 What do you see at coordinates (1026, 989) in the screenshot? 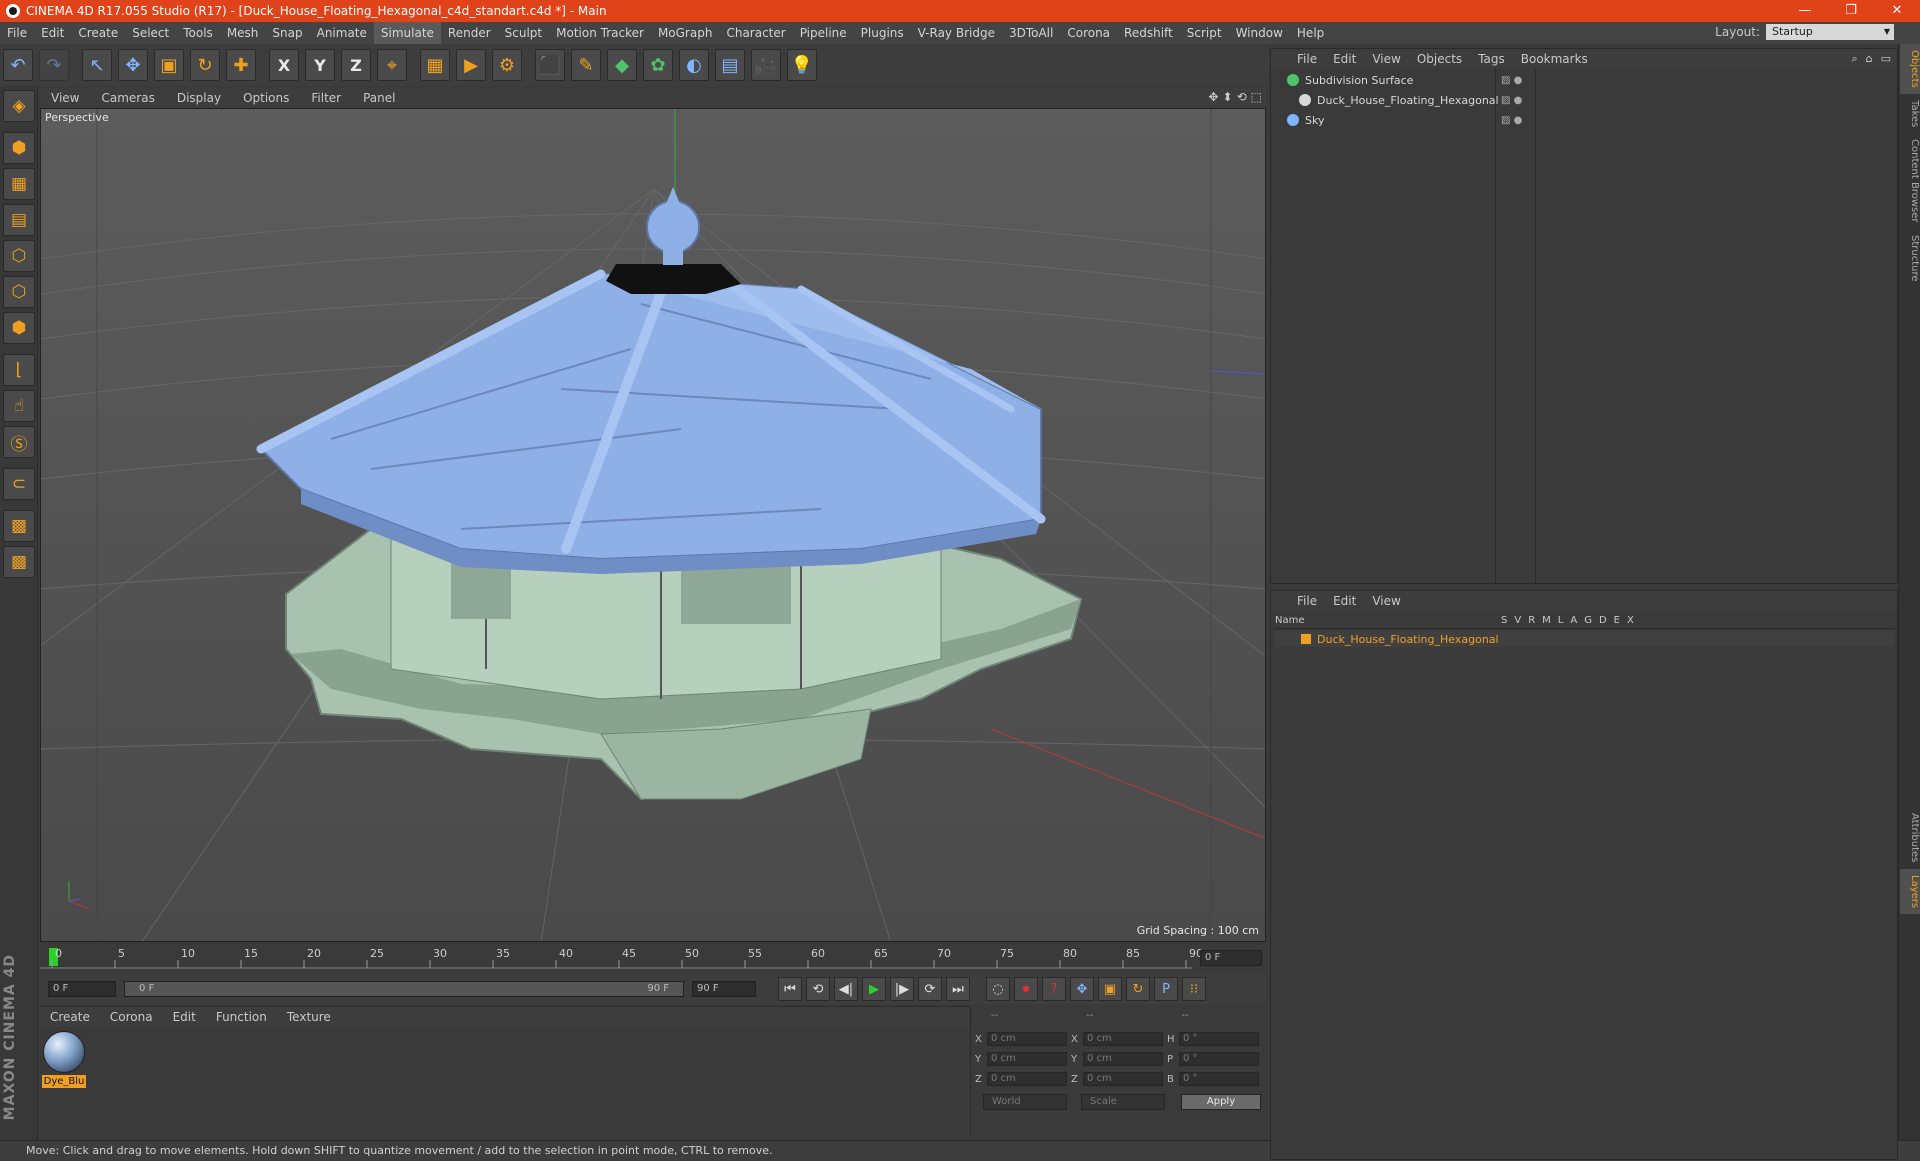
I see `record-button: ⏺` at bounding box center [1026, 989].